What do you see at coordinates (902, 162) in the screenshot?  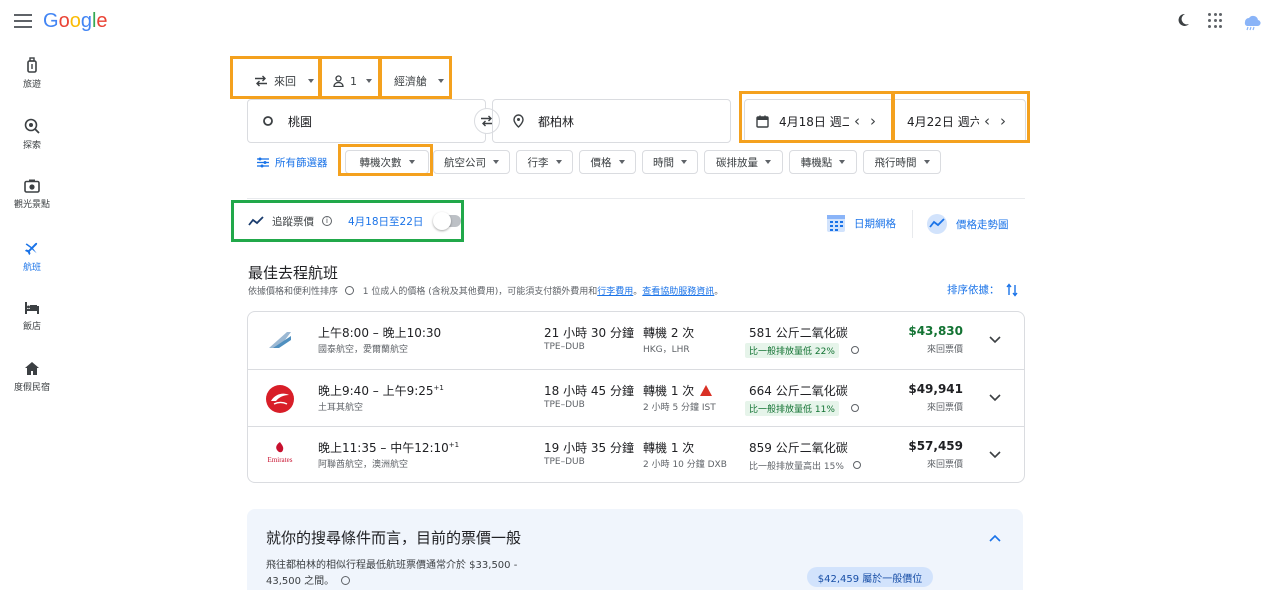 I see `filter-duration-chip: 飛行時間` at bounding box center [902, 162].